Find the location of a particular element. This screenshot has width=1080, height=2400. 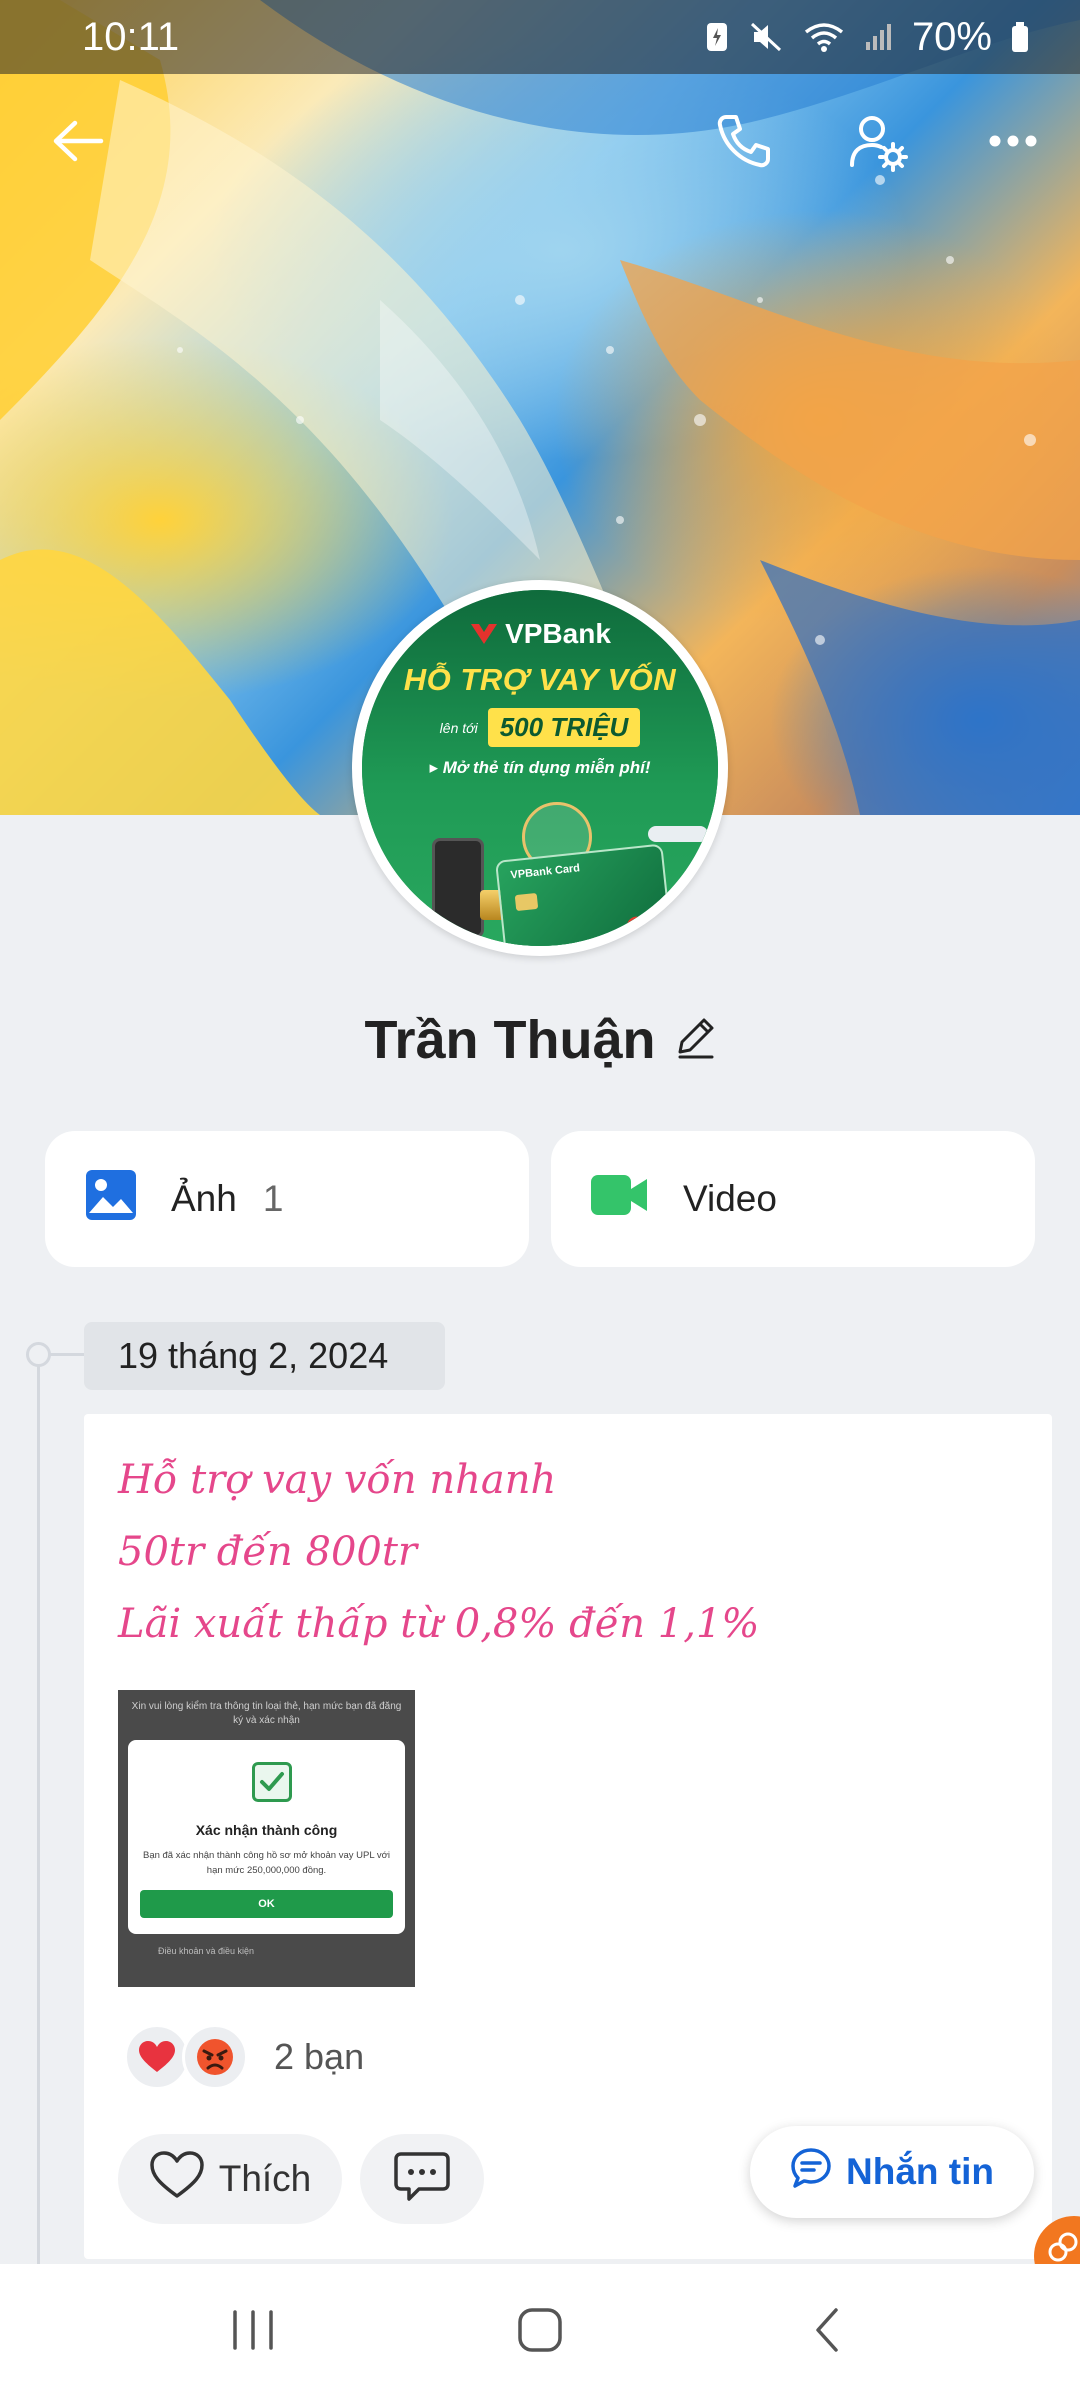

heart-outline-icon is located at coordinates (177, 2179).